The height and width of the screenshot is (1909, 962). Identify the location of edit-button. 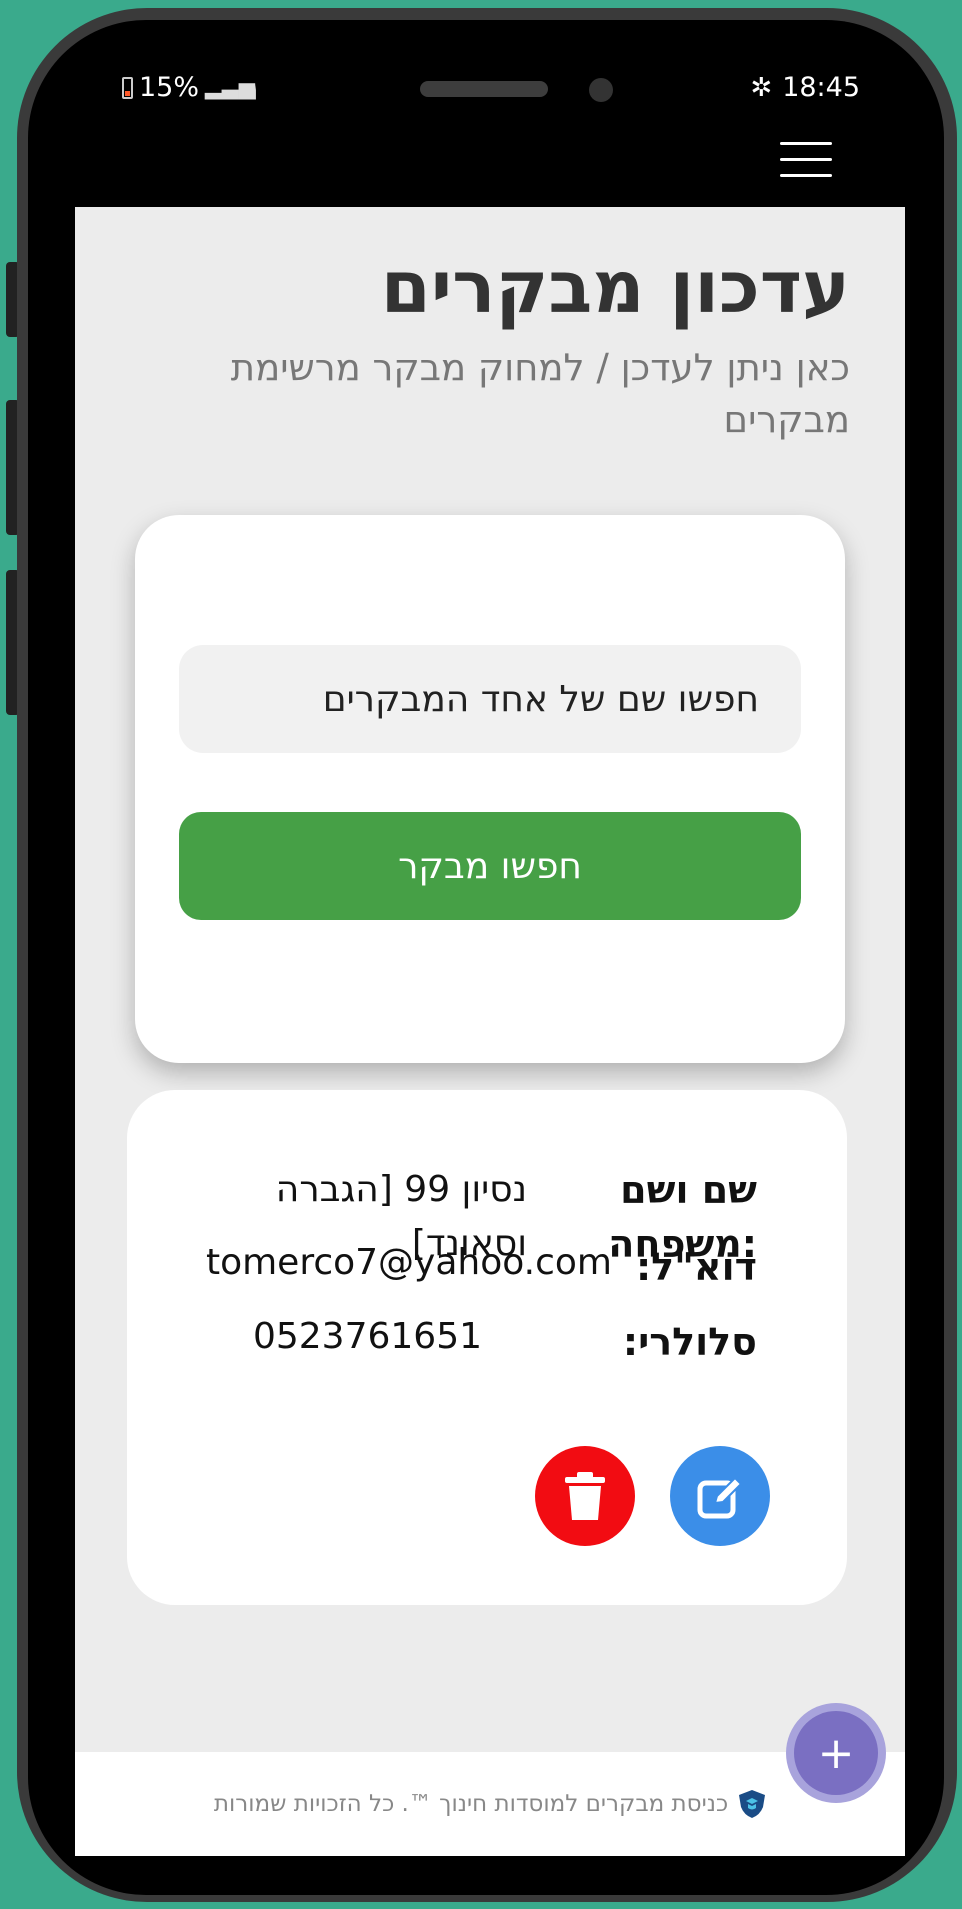
(720, 1496).